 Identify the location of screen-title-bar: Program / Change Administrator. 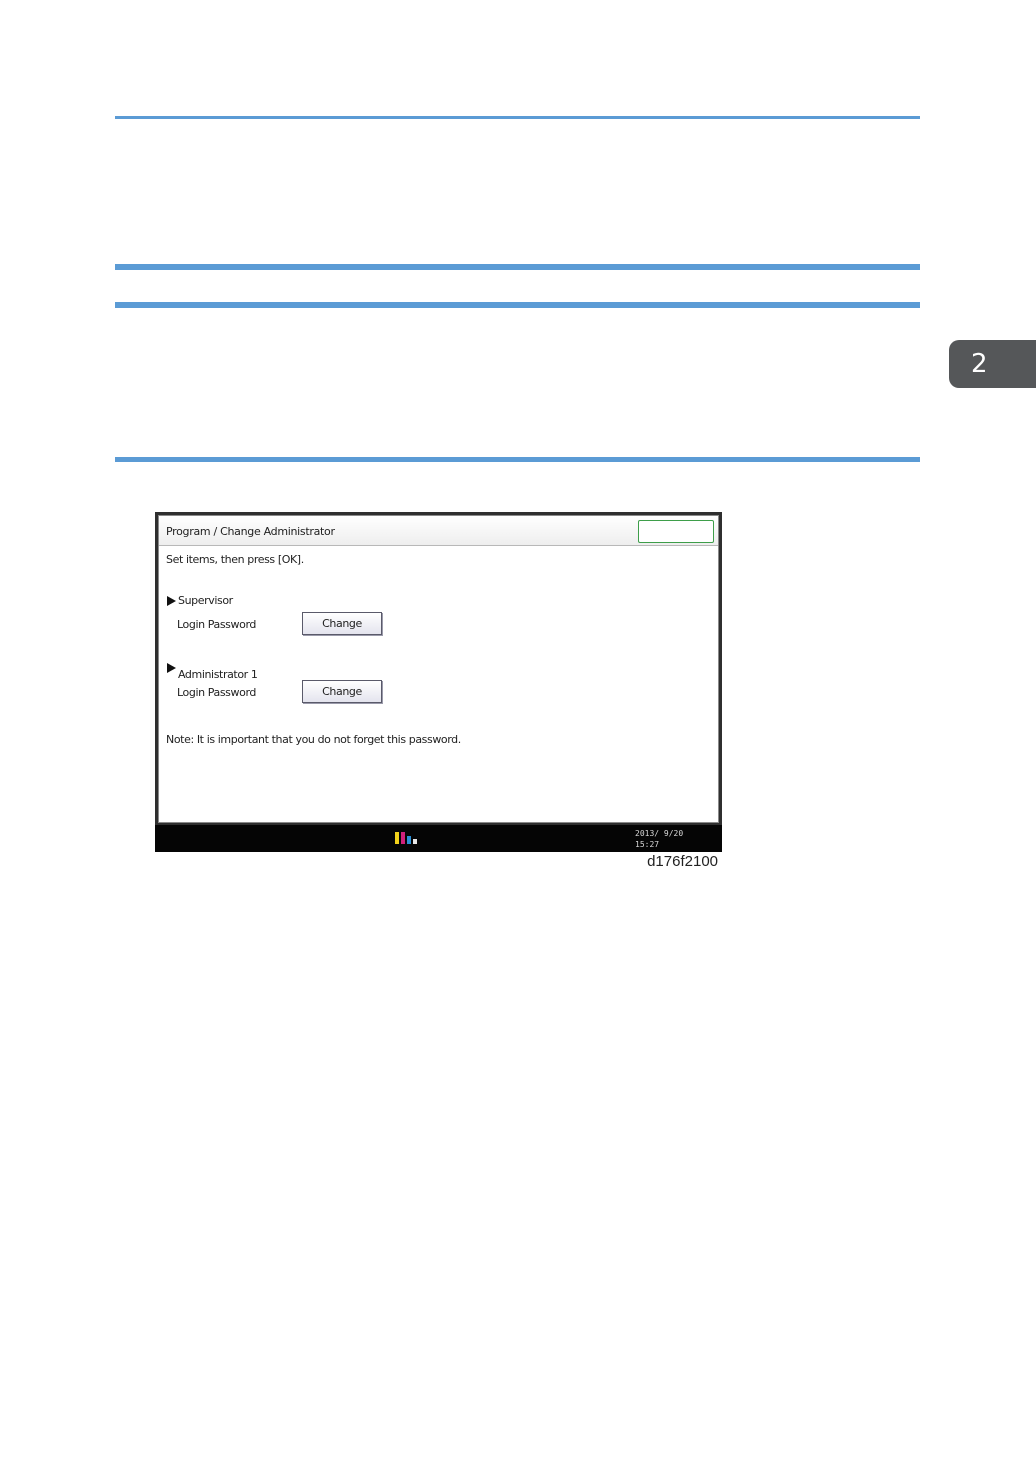
(438, 531).